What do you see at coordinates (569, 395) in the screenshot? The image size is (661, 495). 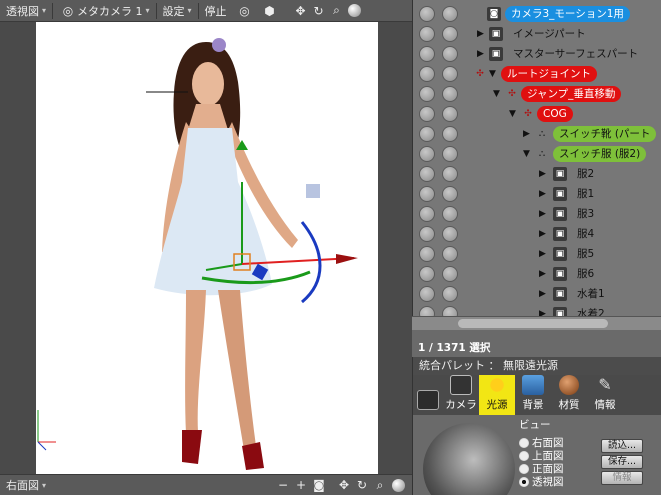 I see `tab-material: 材質` at bounding box center [569, 395].